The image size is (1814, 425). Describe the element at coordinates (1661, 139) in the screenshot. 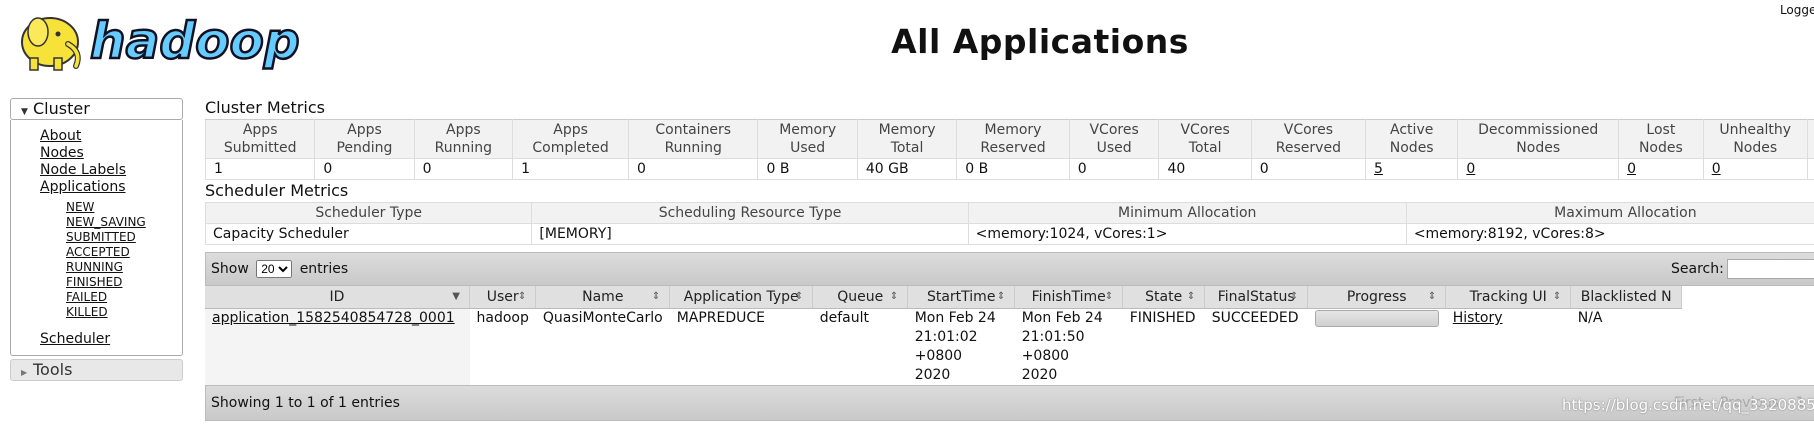

I see `metric-header: Lost Nodes` at that location.